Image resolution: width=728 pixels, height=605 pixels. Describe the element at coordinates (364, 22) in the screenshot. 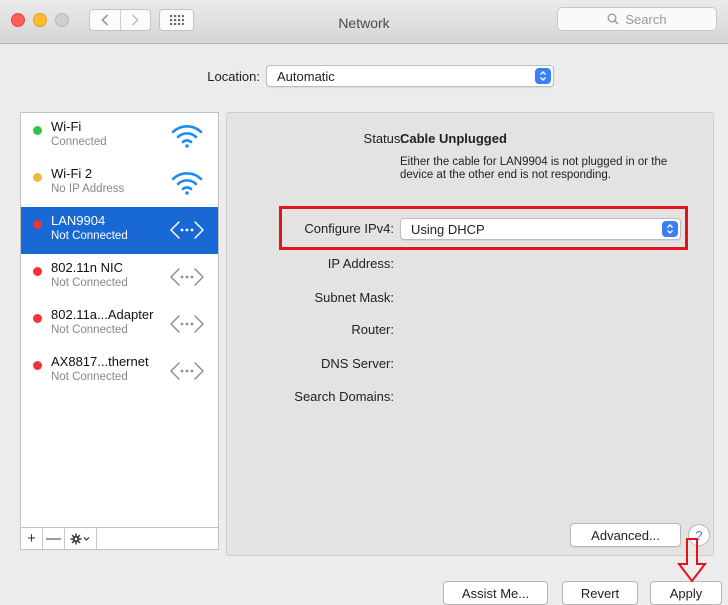

I see `title-bar: Network Search` at that location.